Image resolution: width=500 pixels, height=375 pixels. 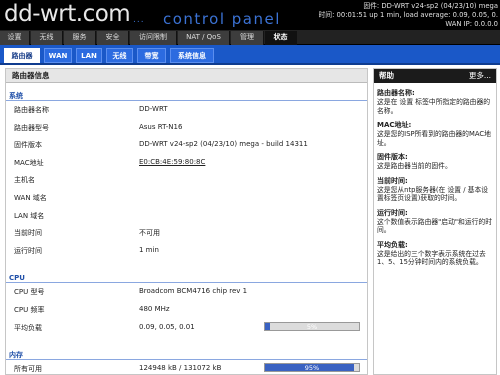 I want to click on help-item-load-average: 平均负载: 这是给出的三个数字表示系统在过去1、5、15分钟时间内的系统负载。, so click(x=435, y=254).